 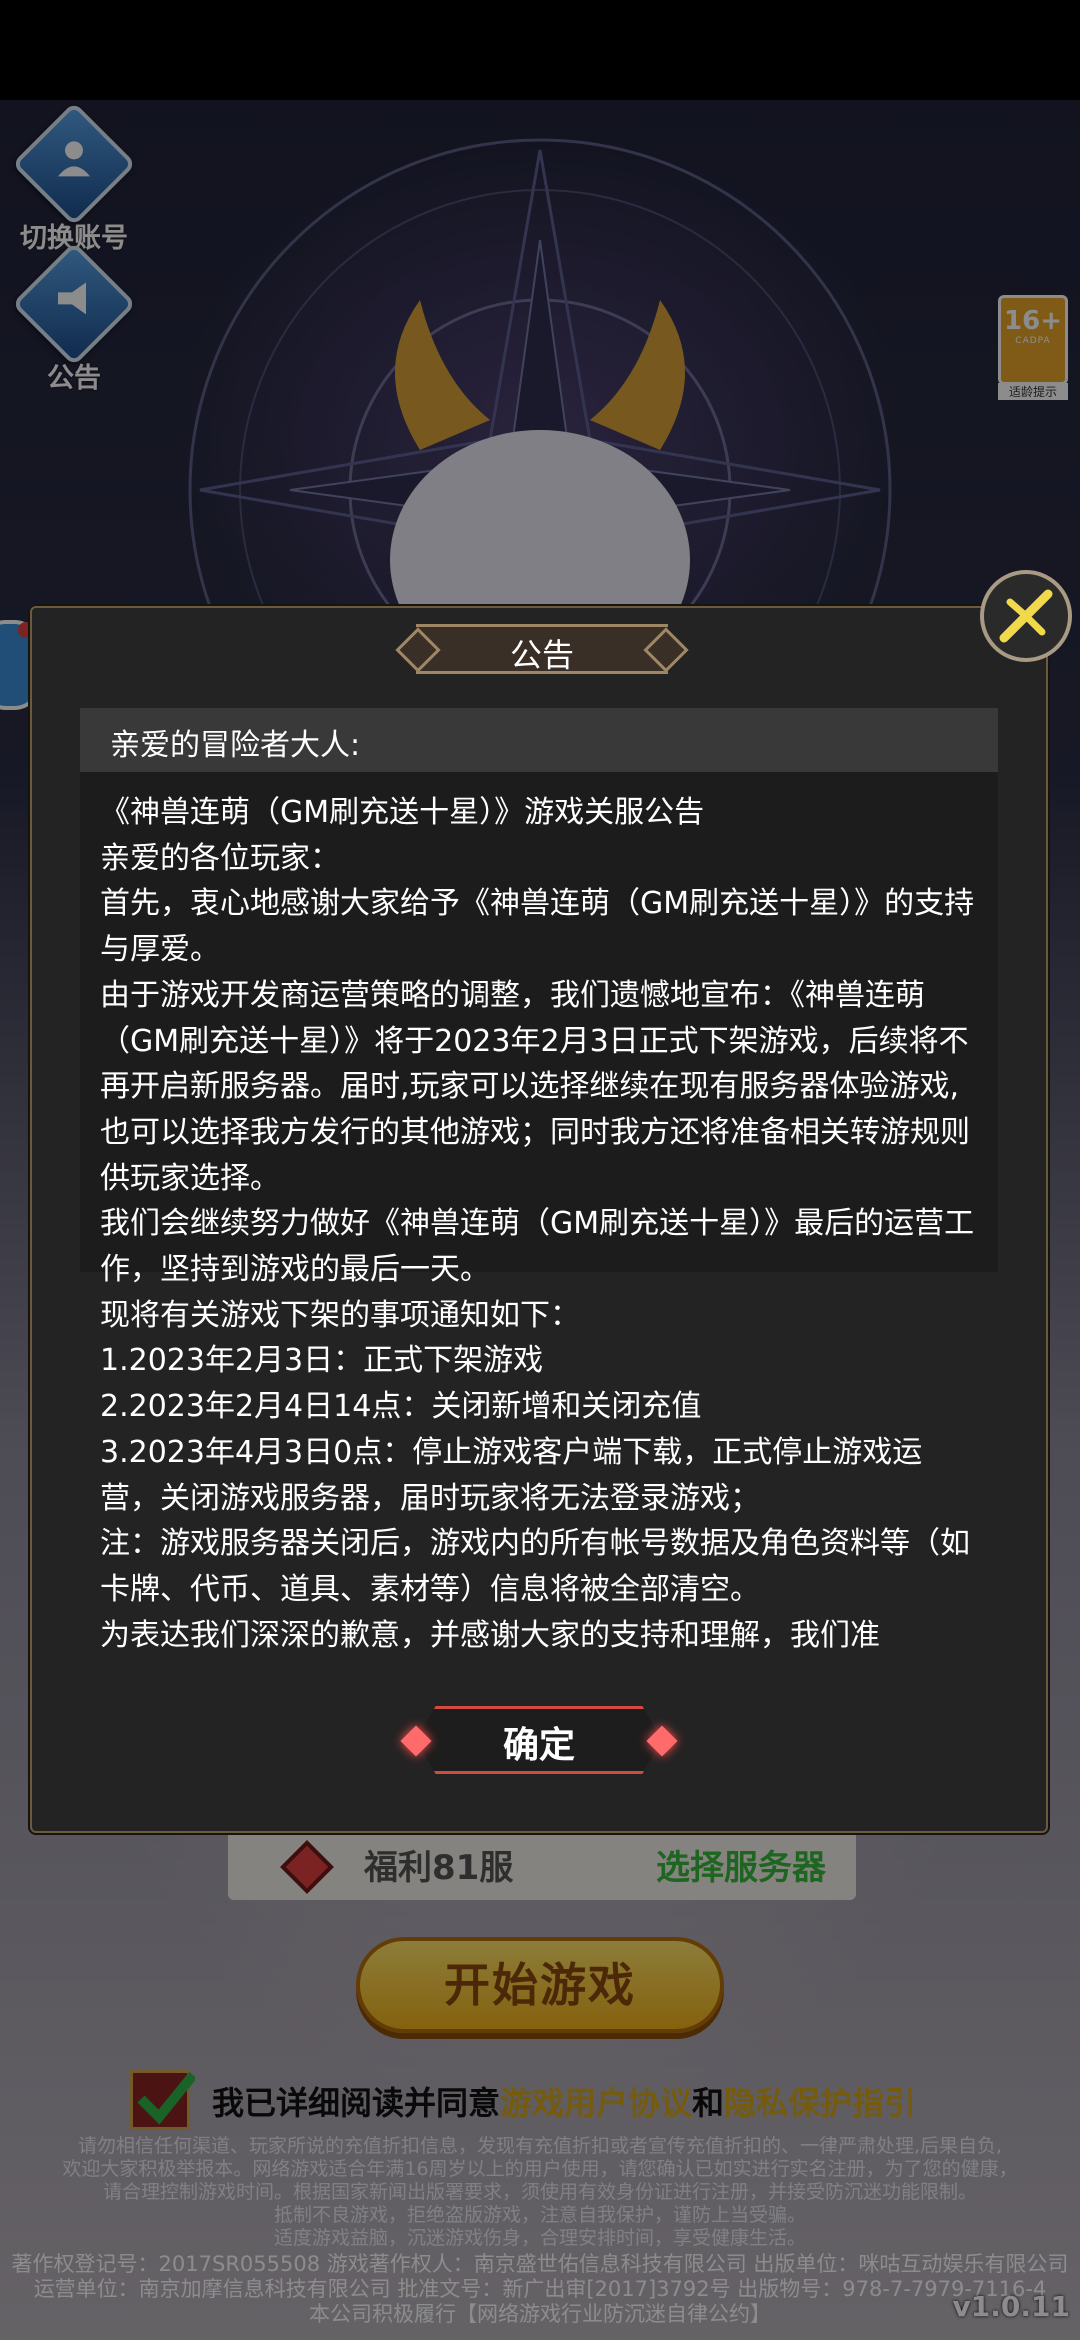 I want to click on announcement-paragraph: 2.2023年2月4日14点：关闭新增和关闭充值, so click(x=401, y=1407).